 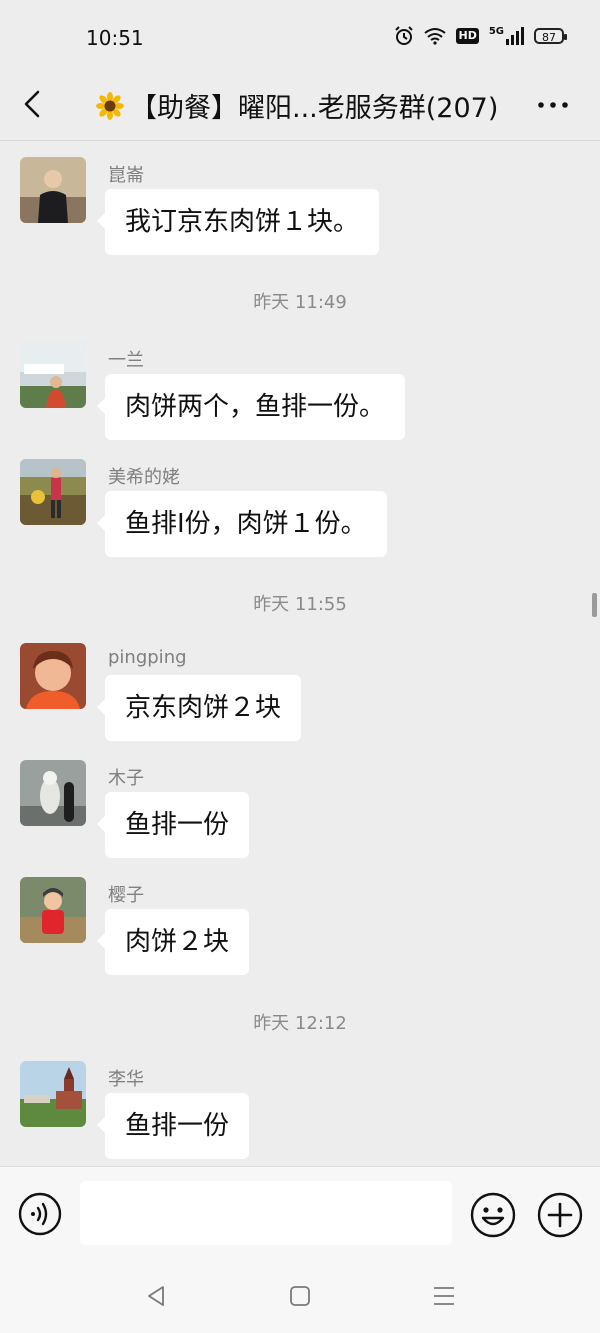 I want to click on message-input-bar, so click(x=300, y=1213).